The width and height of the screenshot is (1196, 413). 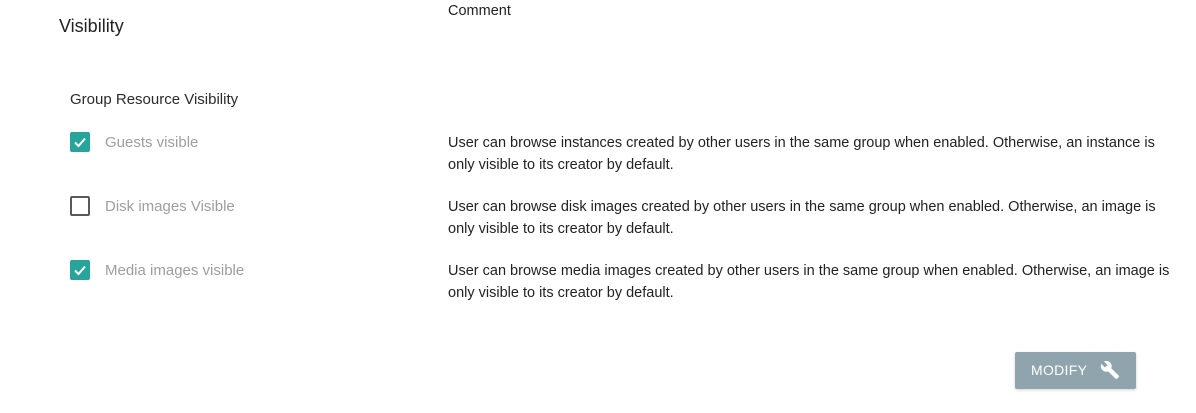 I want to click on media-images-visible-label: Media images visible, so click(x=174, y=270).